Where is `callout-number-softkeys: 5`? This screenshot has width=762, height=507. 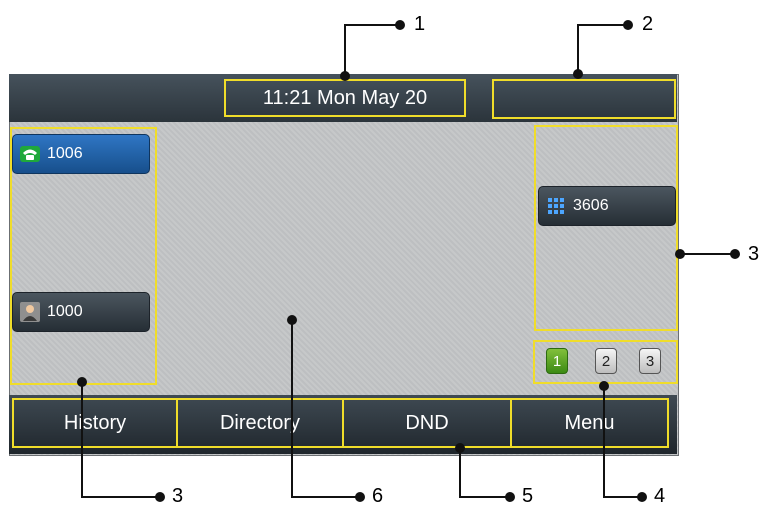 callout-number-softkeys: 5 is located at coordinates (528, 496).